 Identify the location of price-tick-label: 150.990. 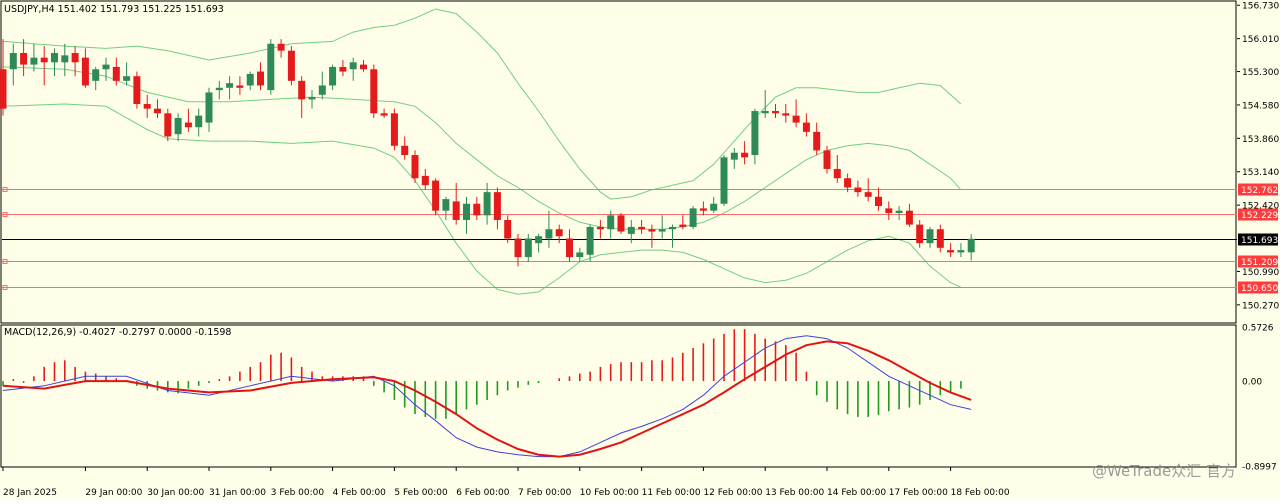
(1260, 273).